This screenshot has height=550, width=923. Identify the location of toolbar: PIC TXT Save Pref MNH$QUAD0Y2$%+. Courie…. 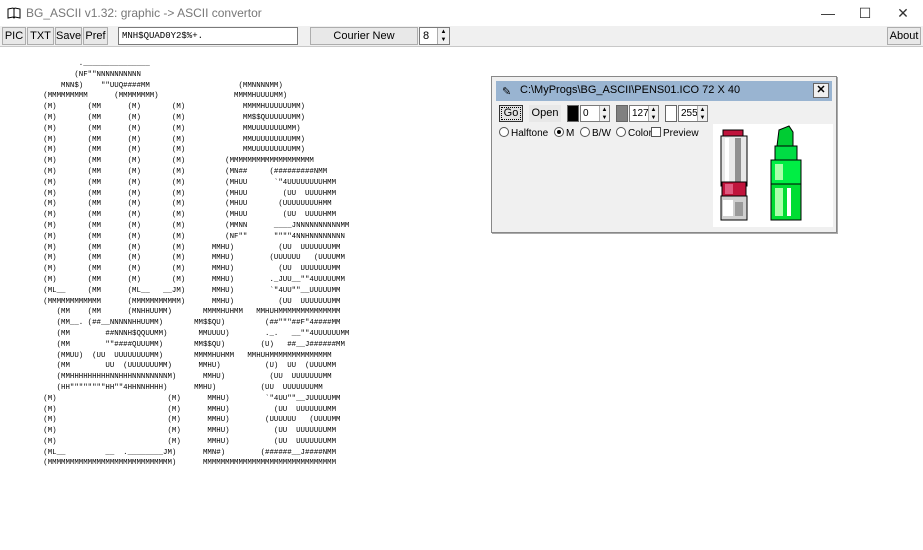
(461, 36).